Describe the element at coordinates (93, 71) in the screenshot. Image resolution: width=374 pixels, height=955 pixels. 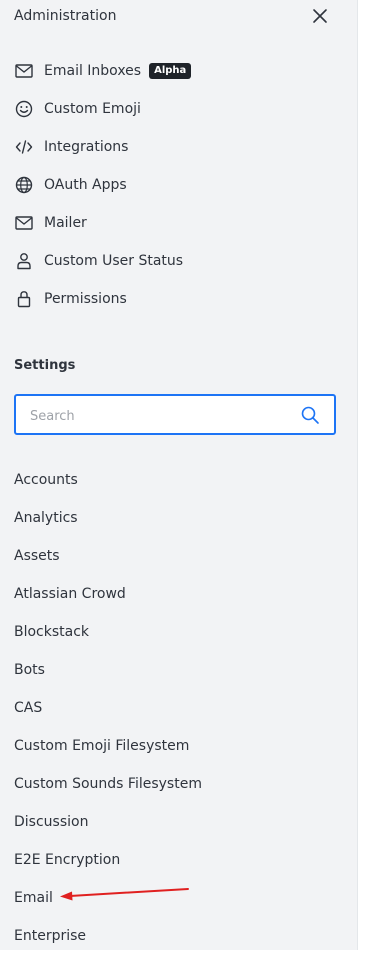
I see `admin-item-label: Email Inboxes` at that location.